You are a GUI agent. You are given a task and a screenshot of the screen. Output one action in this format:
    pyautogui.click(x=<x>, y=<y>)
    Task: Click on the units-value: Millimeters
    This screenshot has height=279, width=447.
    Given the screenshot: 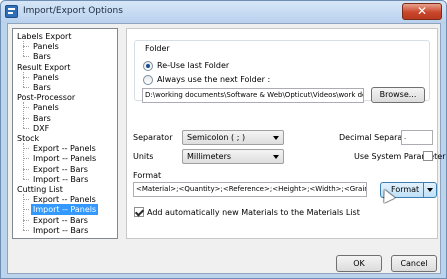 What is the action you would take?
    pyautogui.click(x=209, y=156)
    